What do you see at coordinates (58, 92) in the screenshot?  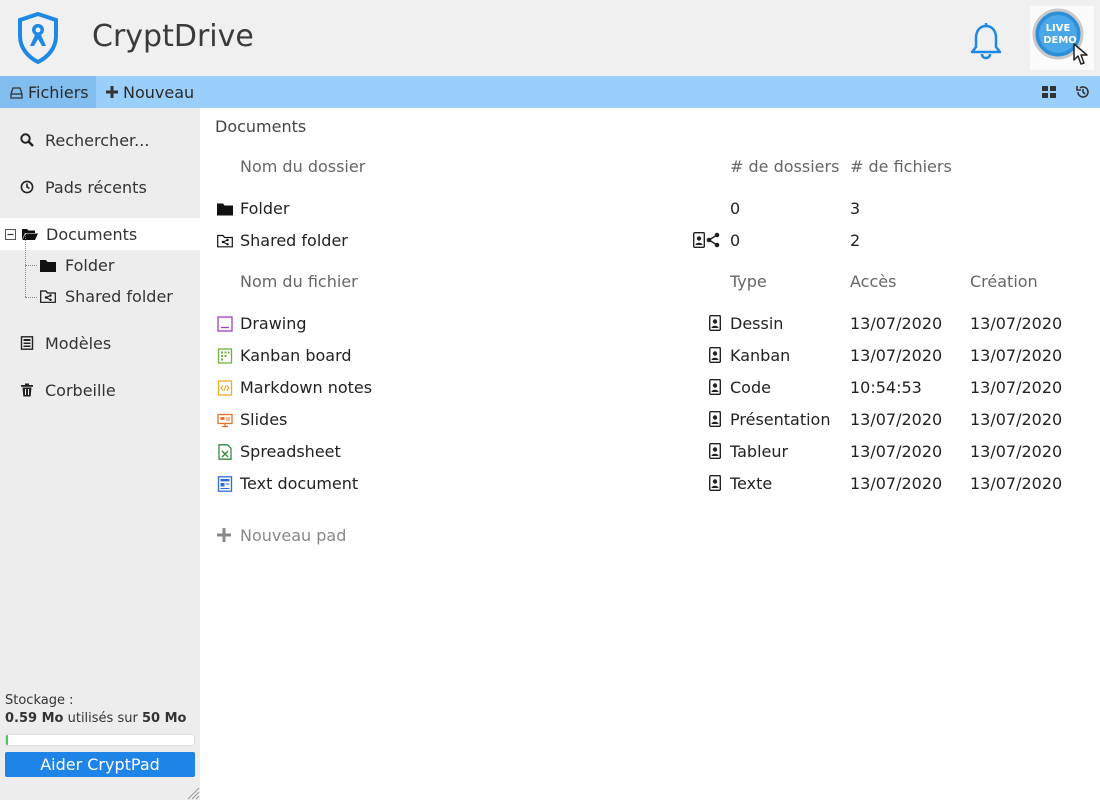 I see `files-tab-label: Fichiers` at bounding box center [58, 92].